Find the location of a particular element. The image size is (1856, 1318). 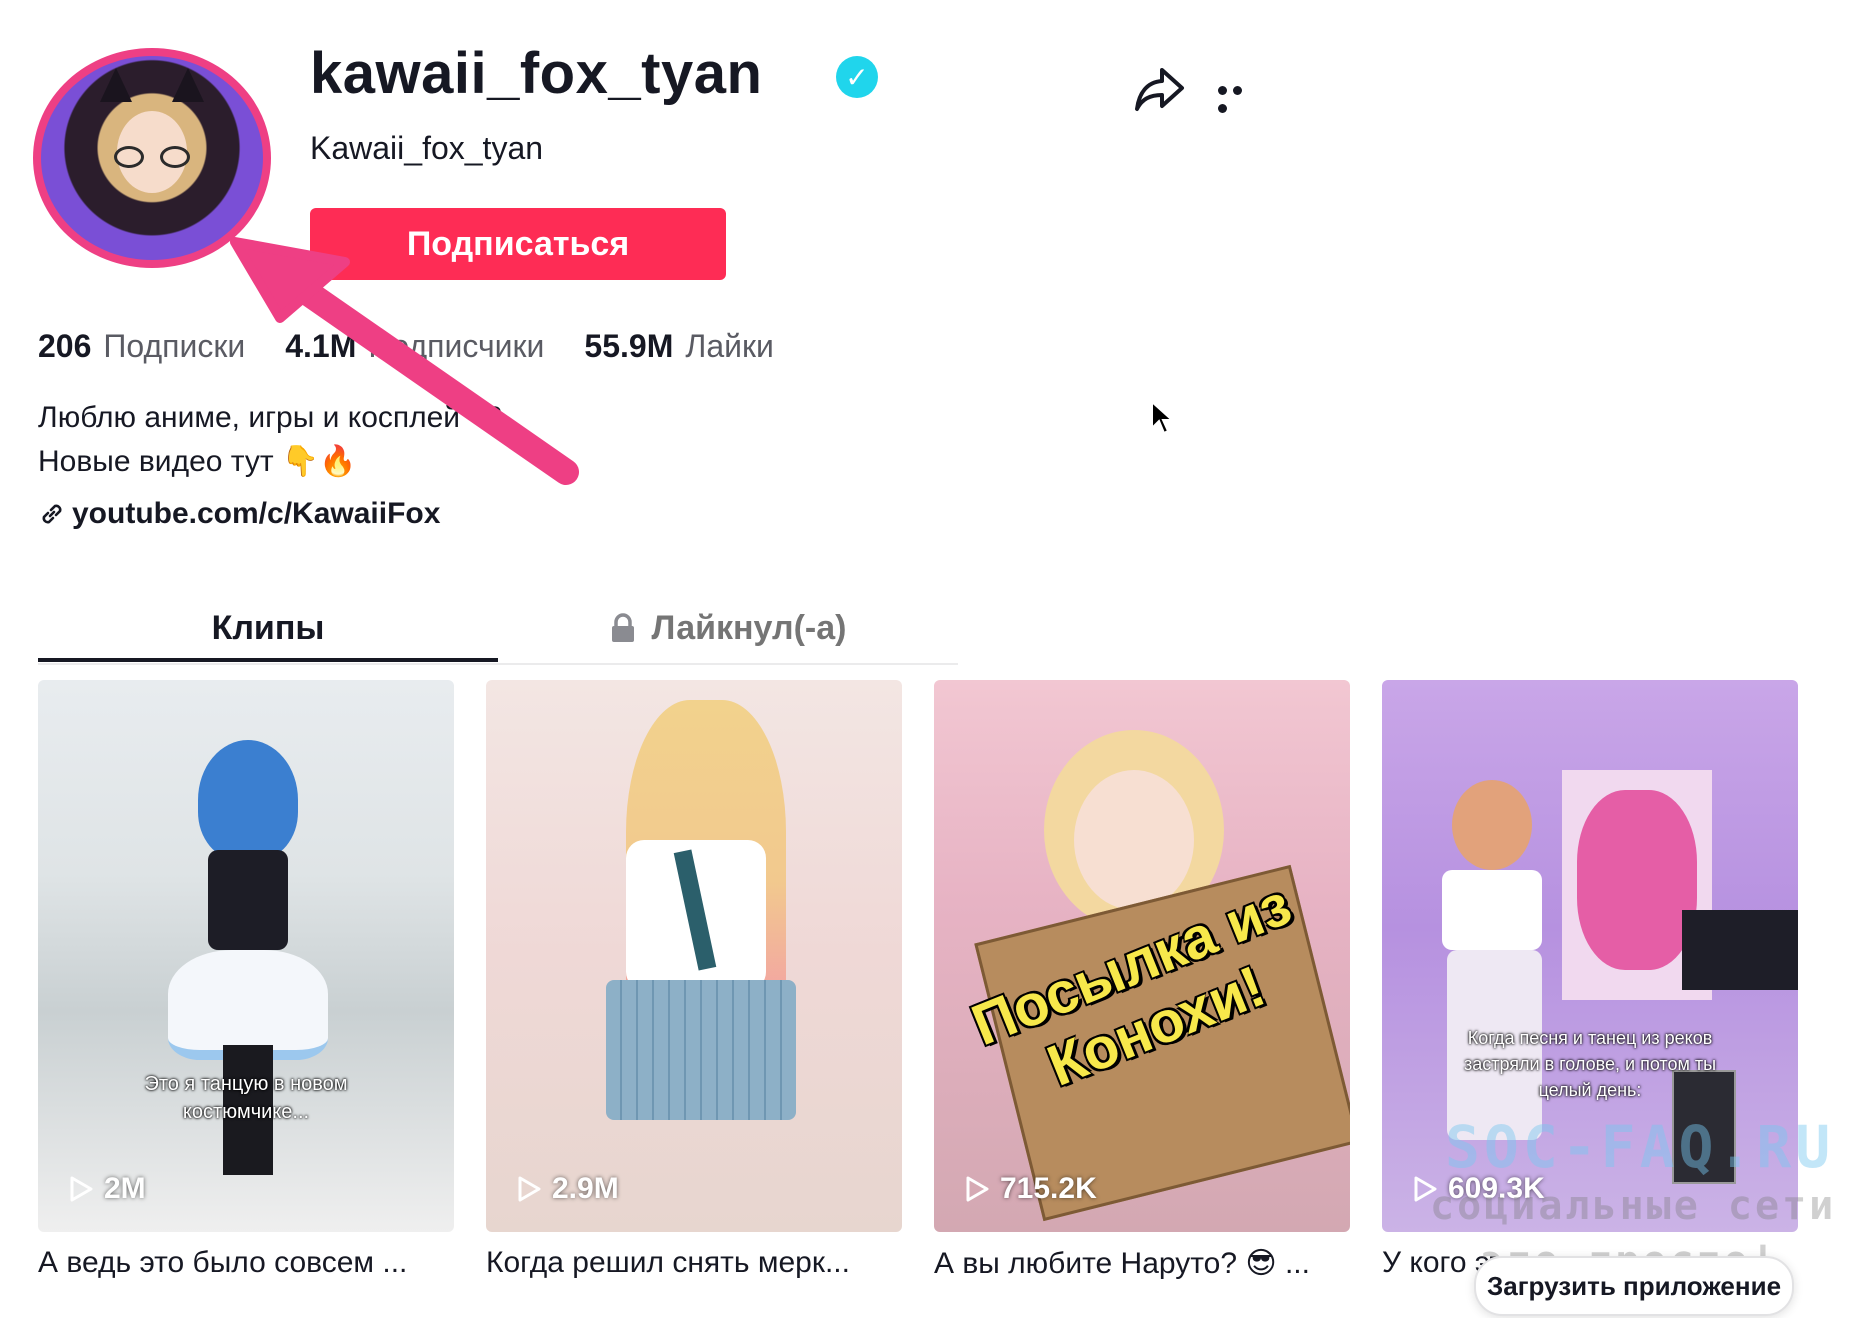

lock-icon is located at coordinates (623, 627).